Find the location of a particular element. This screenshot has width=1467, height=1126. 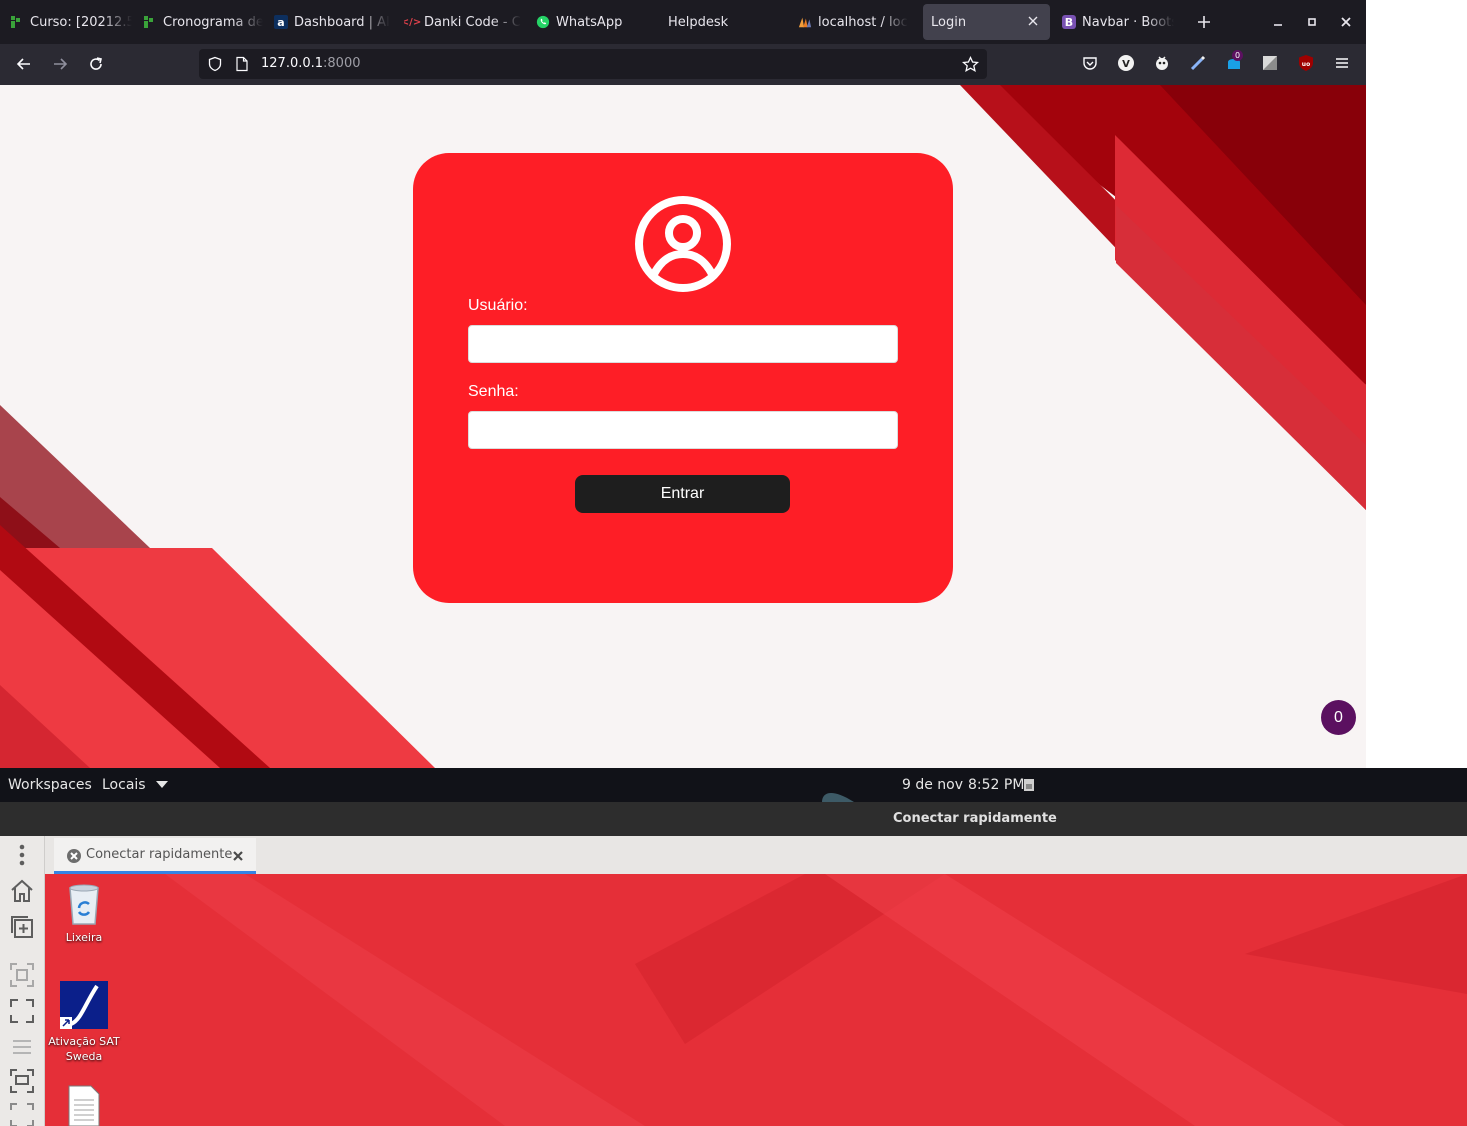

url-port: :8000 is located at coordinates (342, 63).